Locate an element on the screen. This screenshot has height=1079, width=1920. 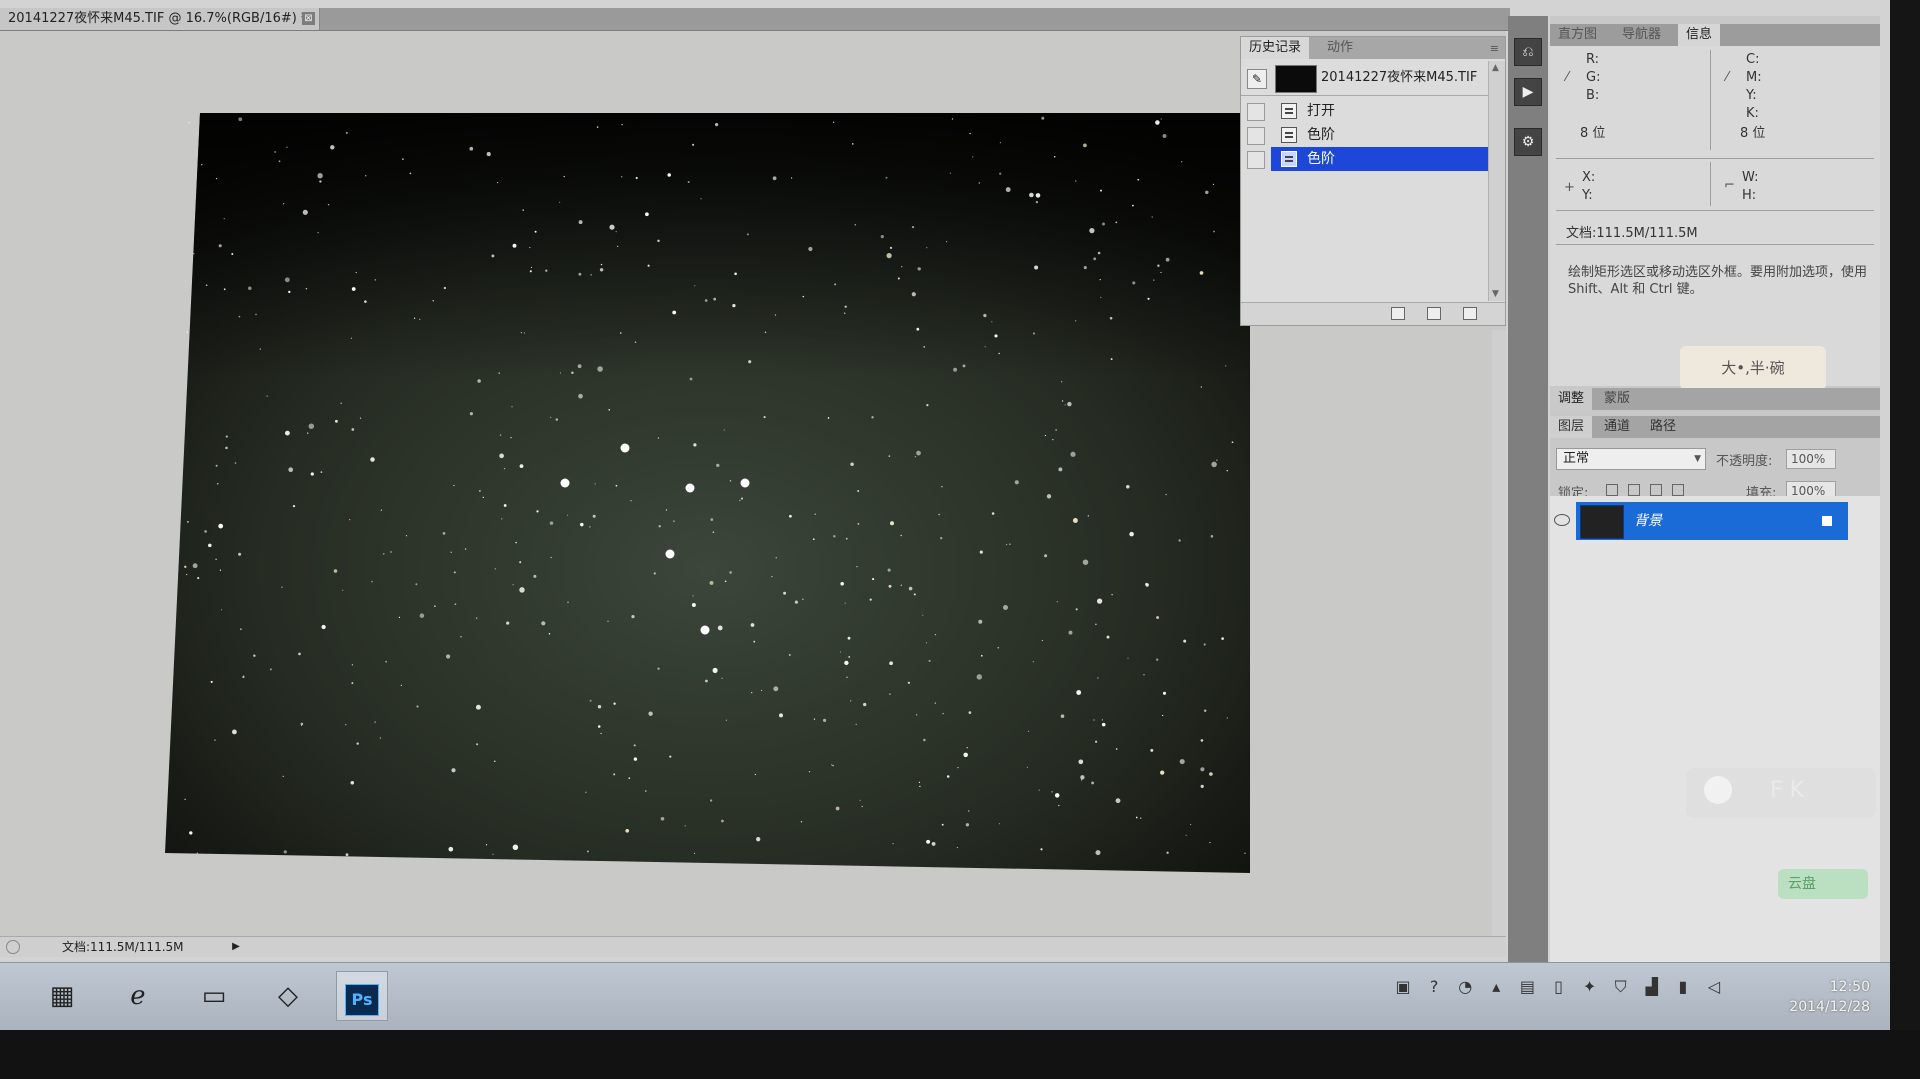
tool-presets-icon: ⚙ is located at coordinates (1528, 142).